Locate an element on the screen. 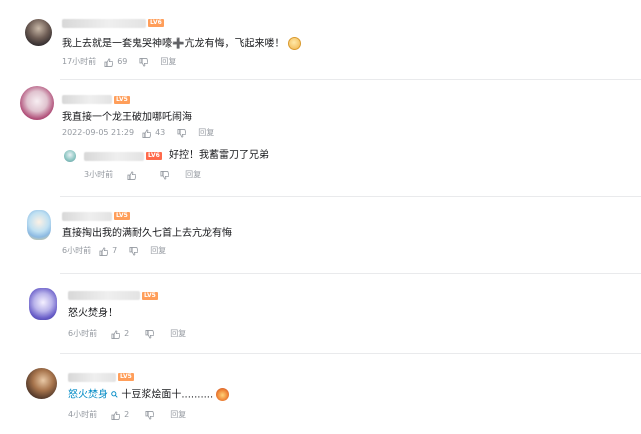  like-count: 43 is located at coordinates (160, 132).